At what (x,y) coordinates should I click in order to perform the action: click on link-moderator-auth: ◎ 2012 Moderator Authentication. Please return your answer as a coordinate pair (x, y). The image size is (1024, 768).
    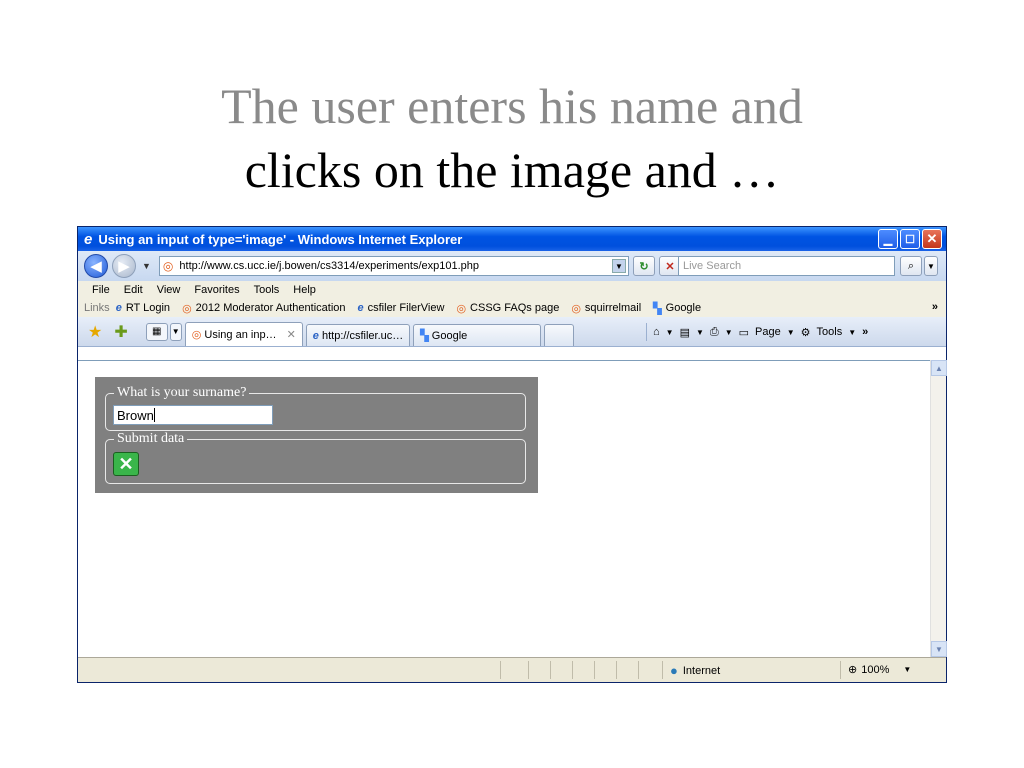
    Looking at the image, I should click on (263, 308).